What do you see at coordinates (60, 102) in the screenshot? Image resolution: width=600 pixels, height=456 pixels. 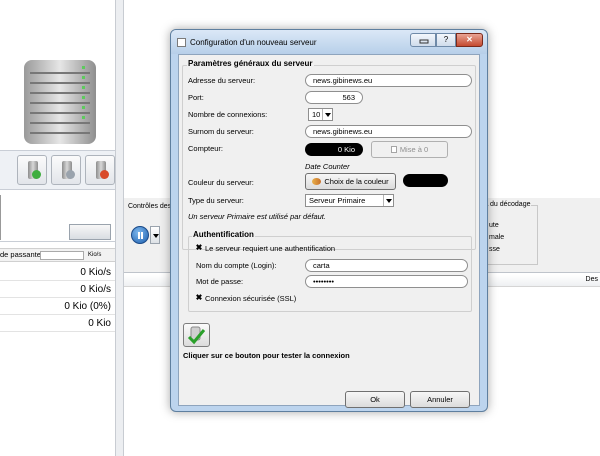 I see `server-rack-icon` at bounding box center [60, 102].